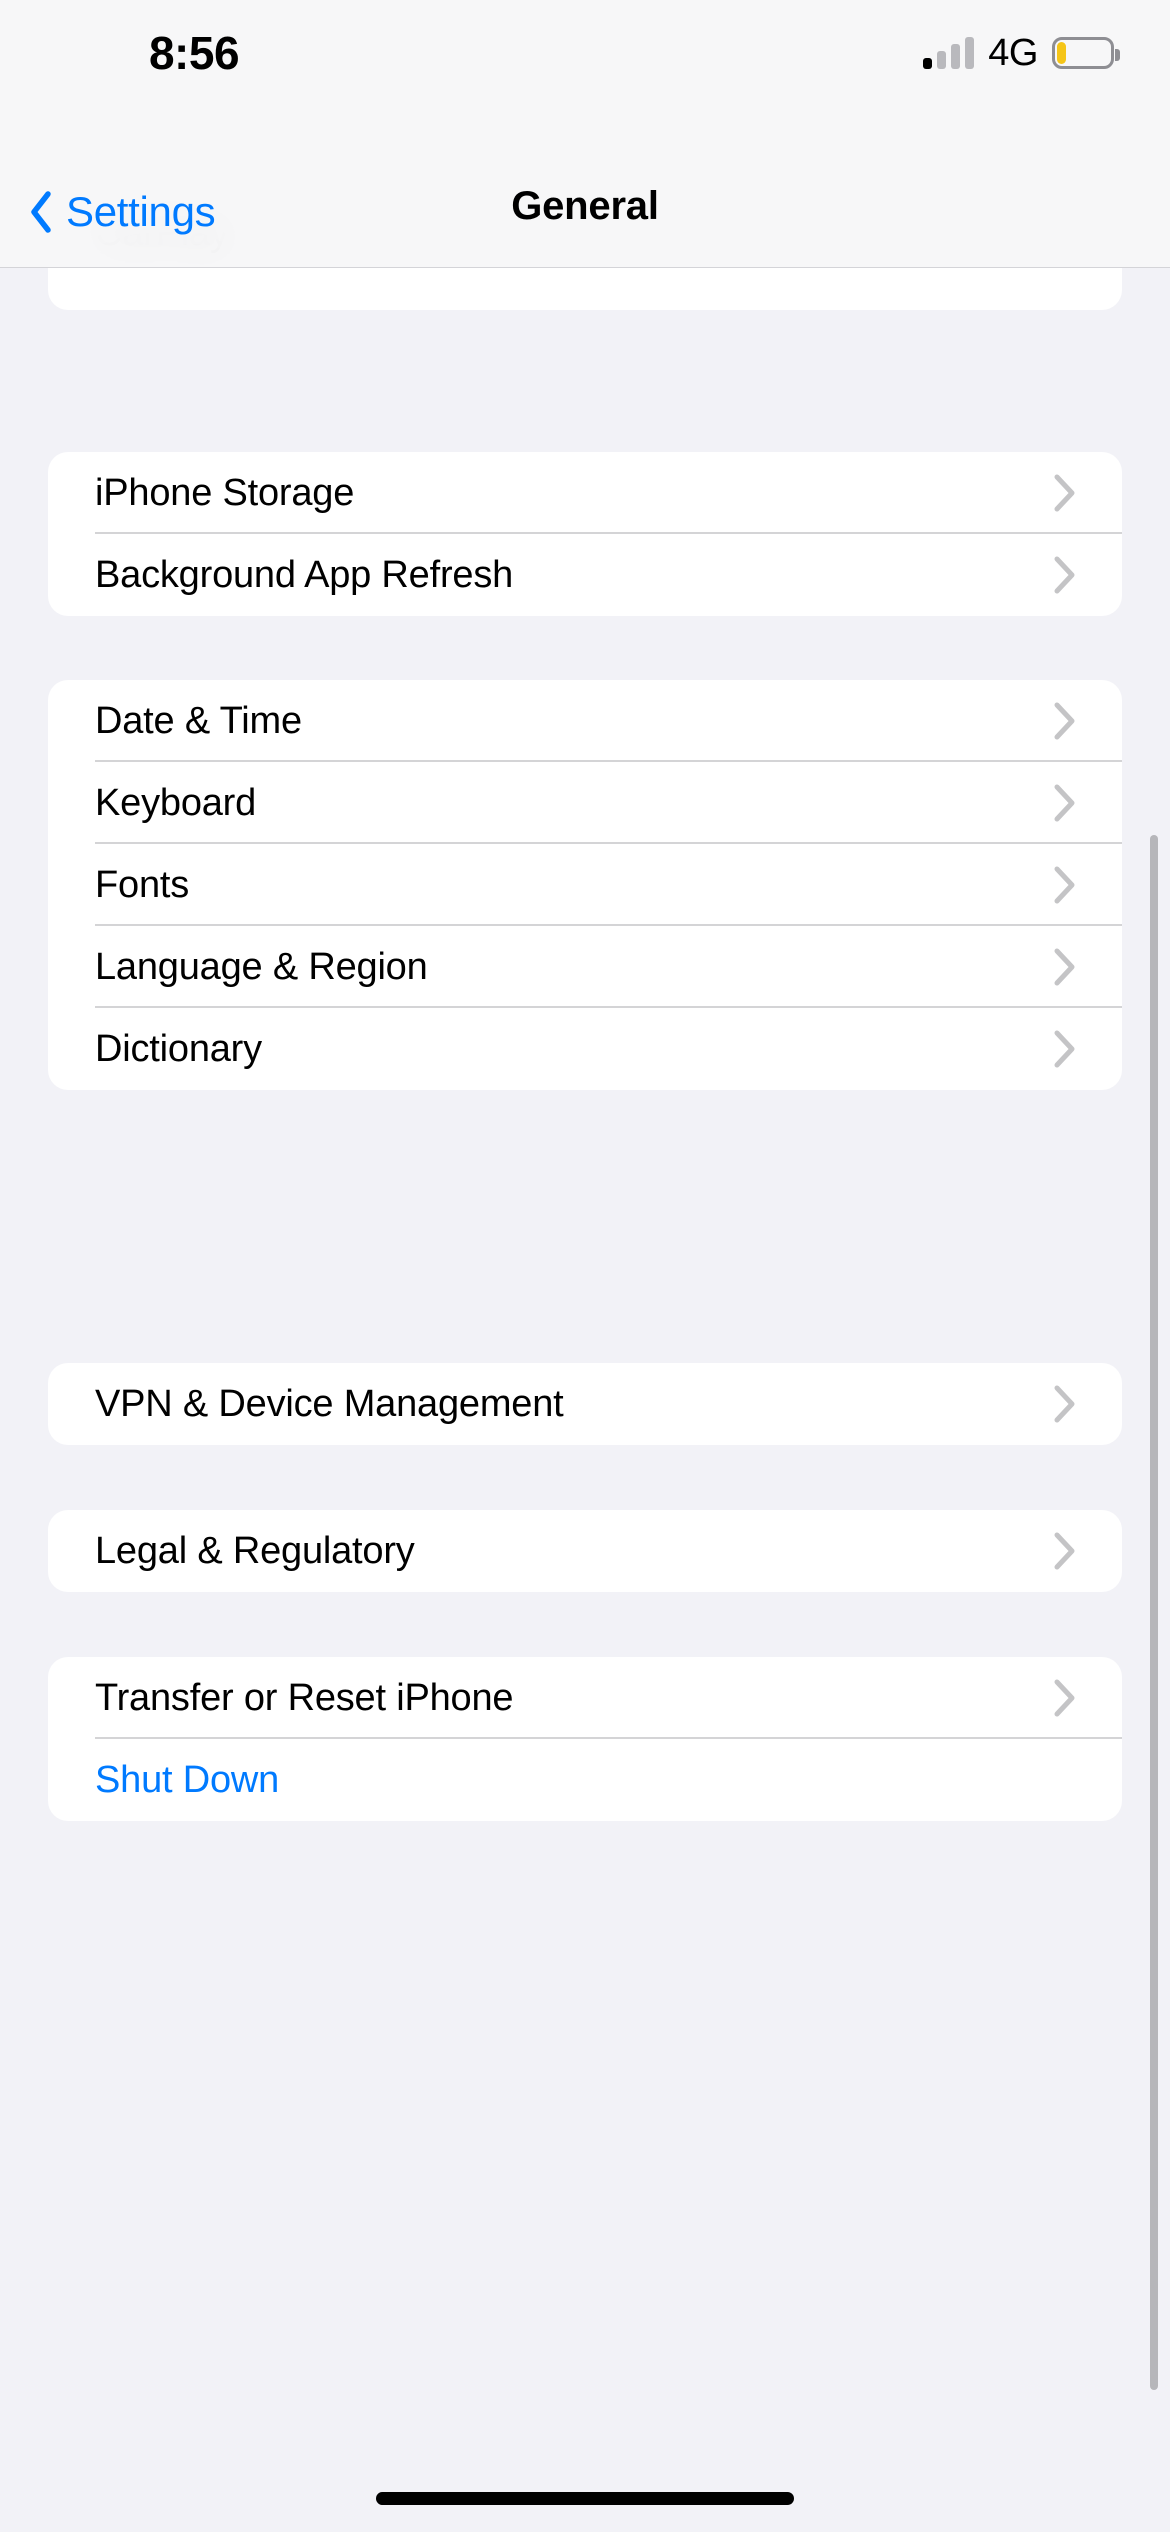 This screenshot has height=2532, width=1170. Describe the element at coordinates (585, 967) in the screenshot. I see `settings-row-language-region: Language & Region` at that location.